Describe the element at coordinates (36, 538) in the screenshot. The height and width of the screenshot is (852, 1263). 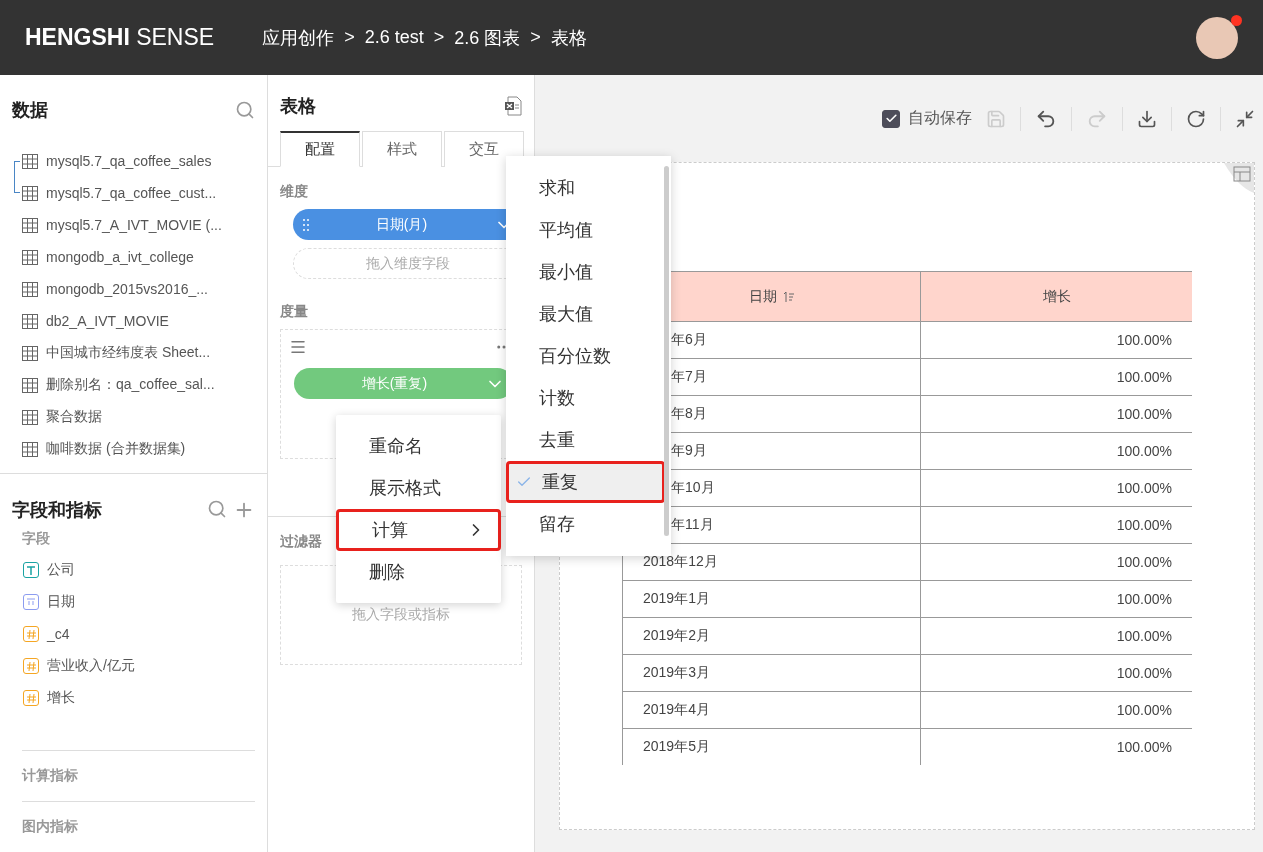
I see `section-label: 字段` at that location.